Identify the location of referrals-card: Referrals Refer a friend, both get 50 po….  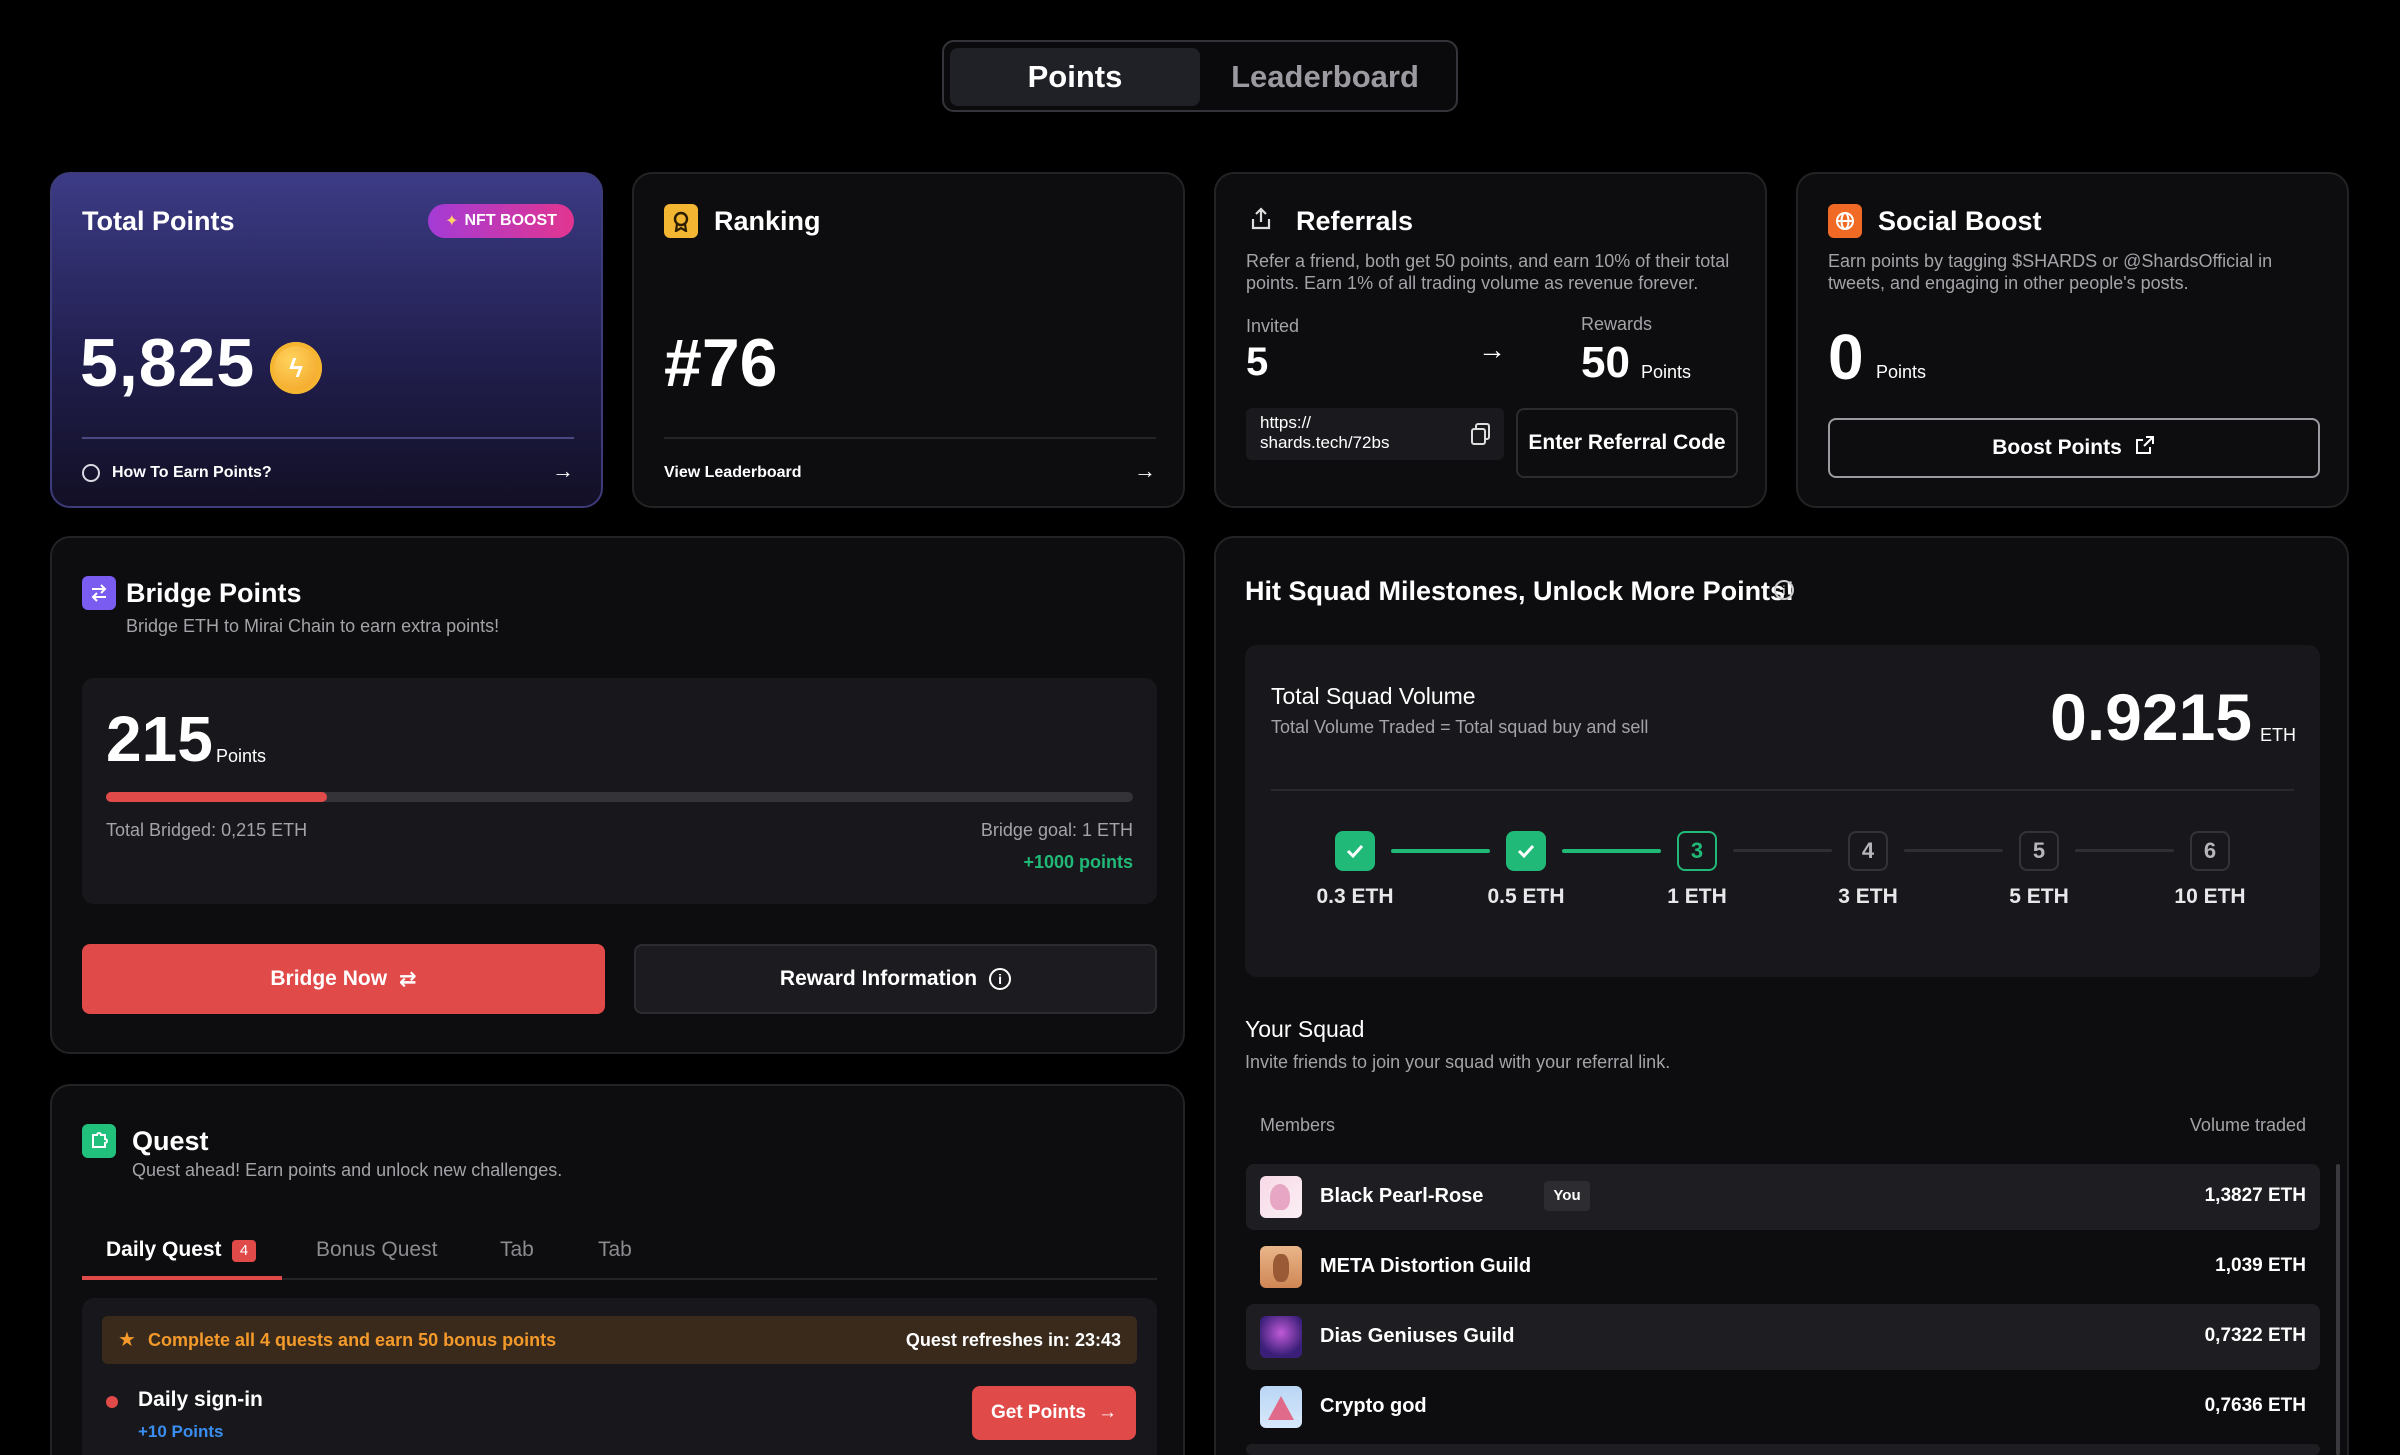
(1490, 340).